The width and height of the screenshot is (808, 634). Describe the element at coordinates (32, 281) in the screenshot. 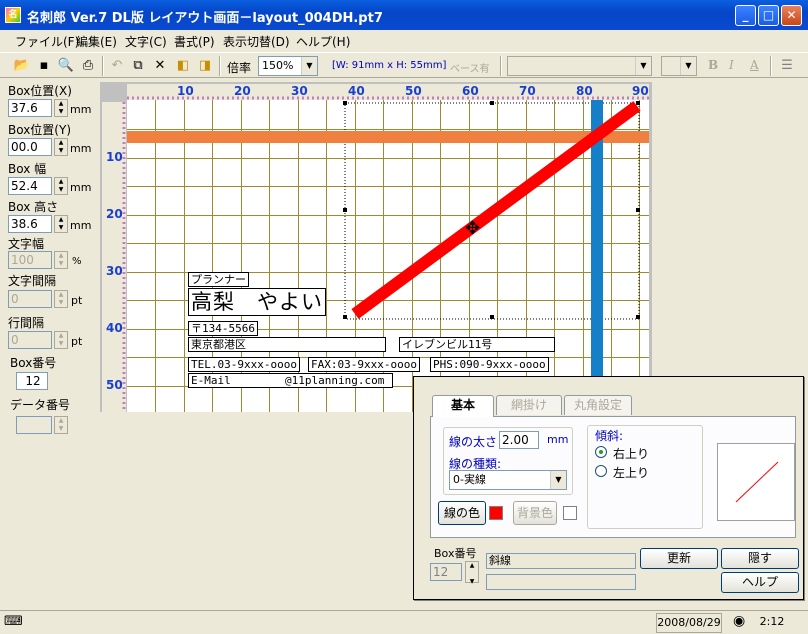

I see `char-spacing-label: 文字間隔` at that location.